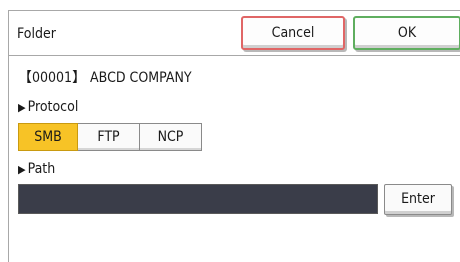 The image size is (460, 262). Describe the element at coordinates (48, 137) in the screenshot. I see `protocol-smb-button: SMB` at that location.